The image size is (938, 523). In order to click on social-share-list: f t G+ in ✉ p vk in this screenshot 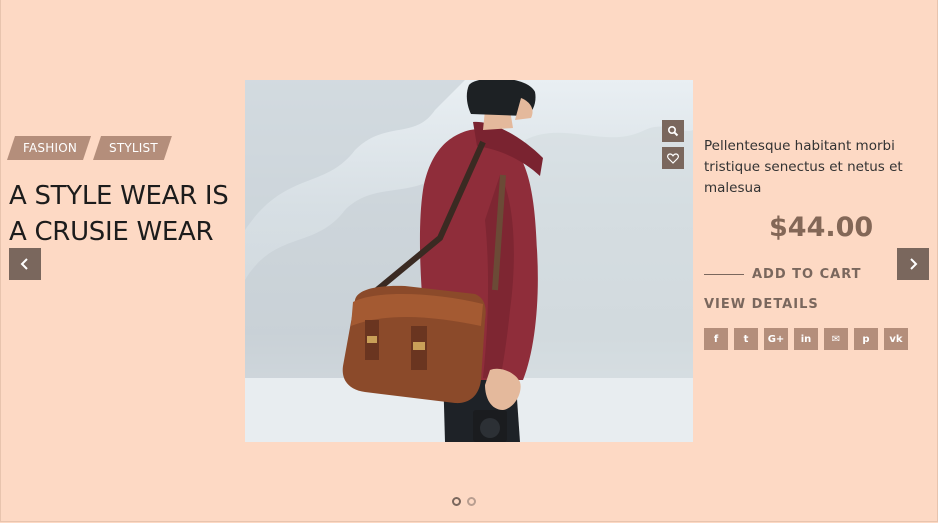, I will do `click(809, 339)`.